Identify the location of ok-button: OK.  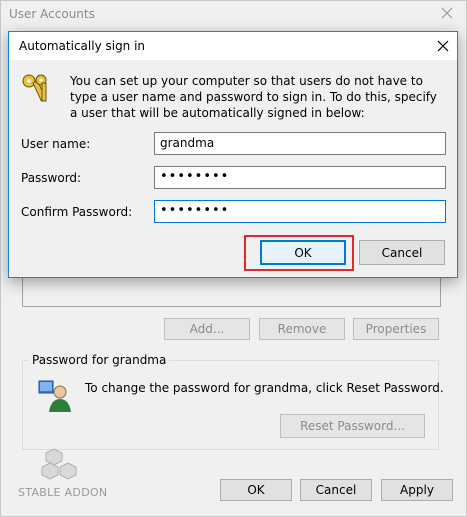
(303, 252).